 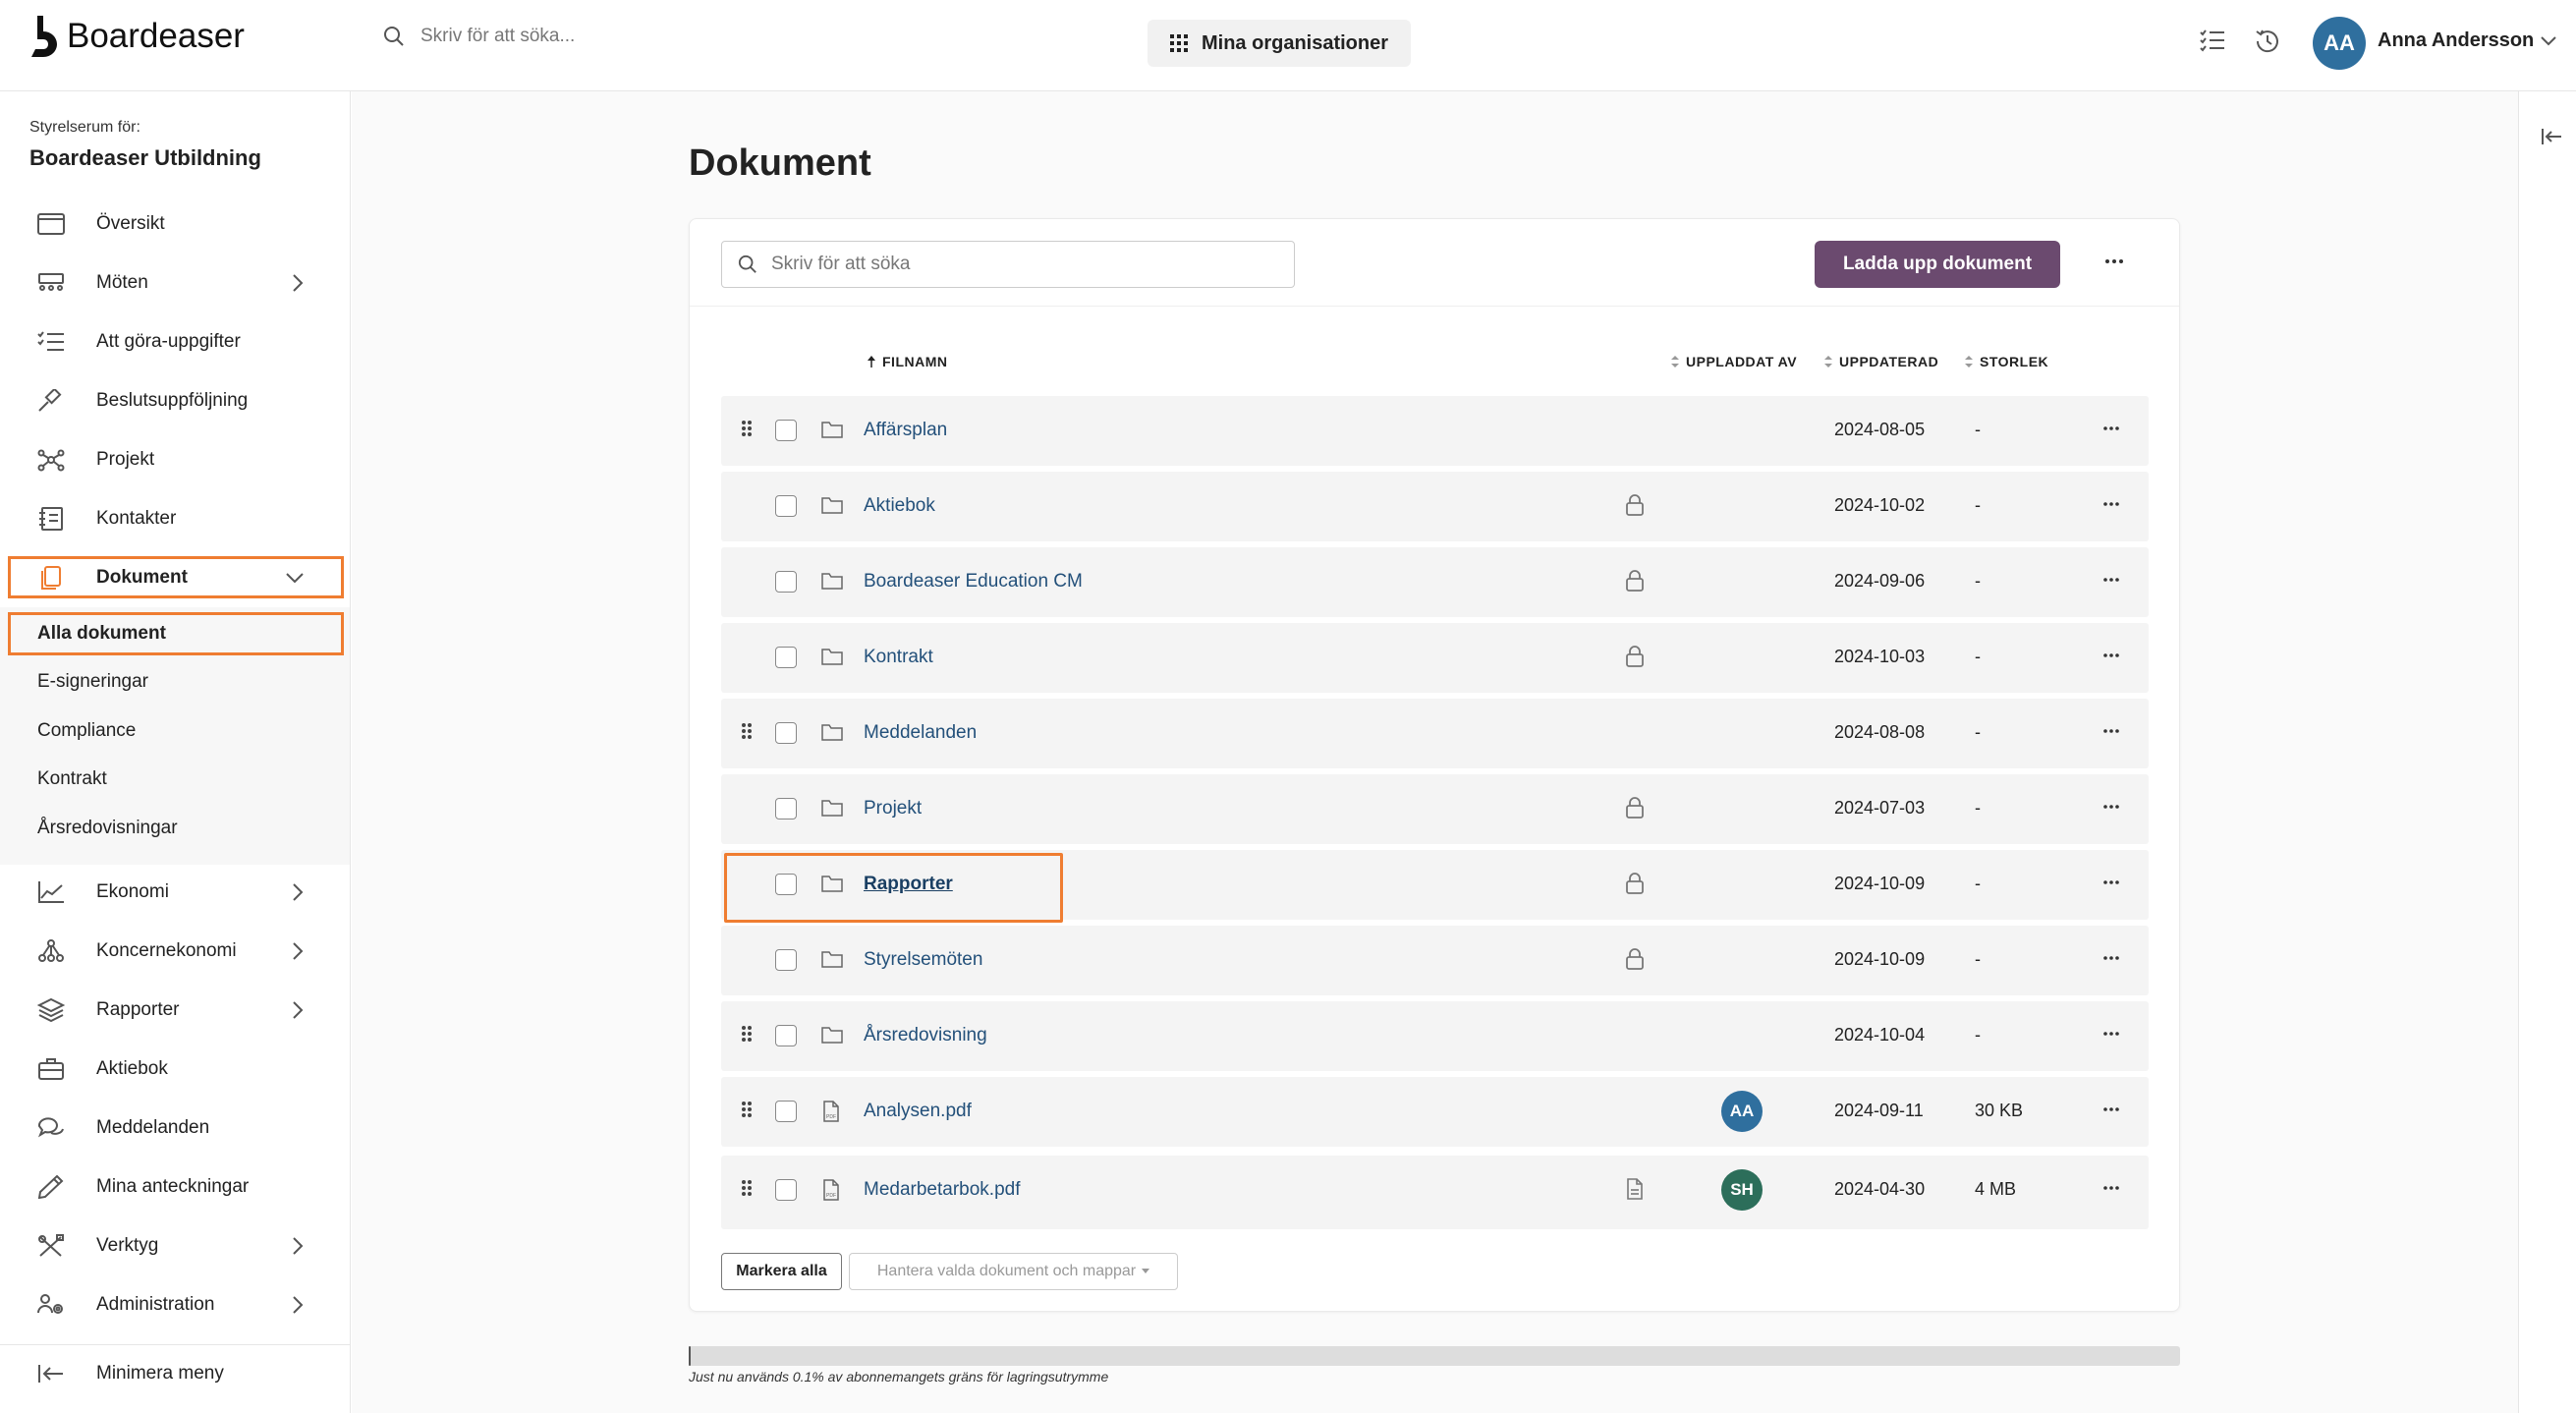 What do you see at coordinates (2006, 362) in the screenshot?
I see `column-header-size: STORLEK` at bounding box center [2006, 362].